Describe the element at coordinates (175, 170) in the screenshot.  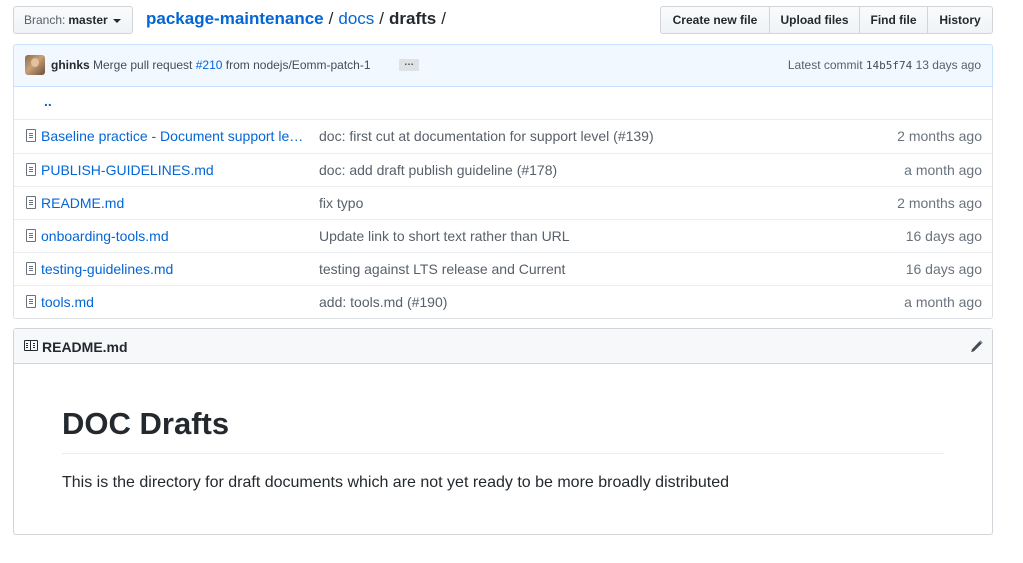
I see `file-name-link: PUBLISH-GUIDELINES.md` at that location.